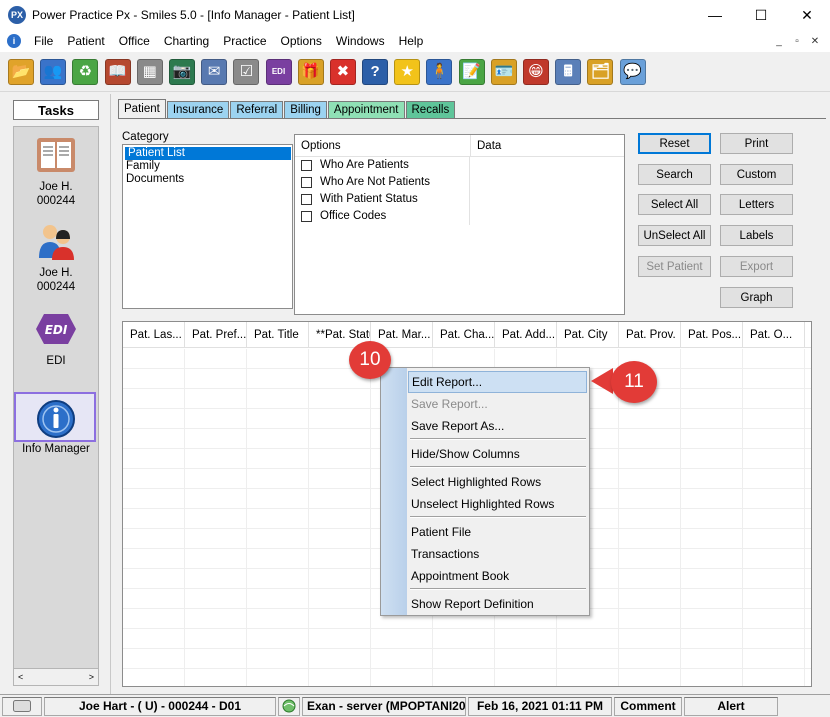 This screenshot has height=717, width=830. I want to click on close-red-icon: ✖, so click(342, 71).